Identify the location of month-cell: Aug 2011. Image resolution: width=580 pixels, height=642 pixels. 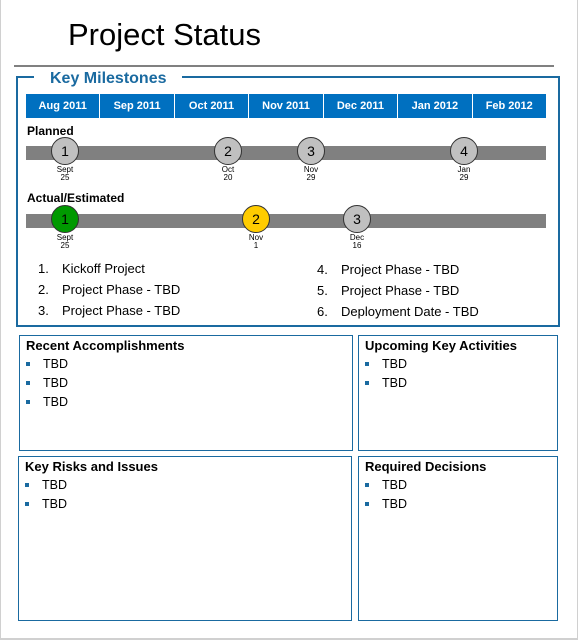
(63, 106).